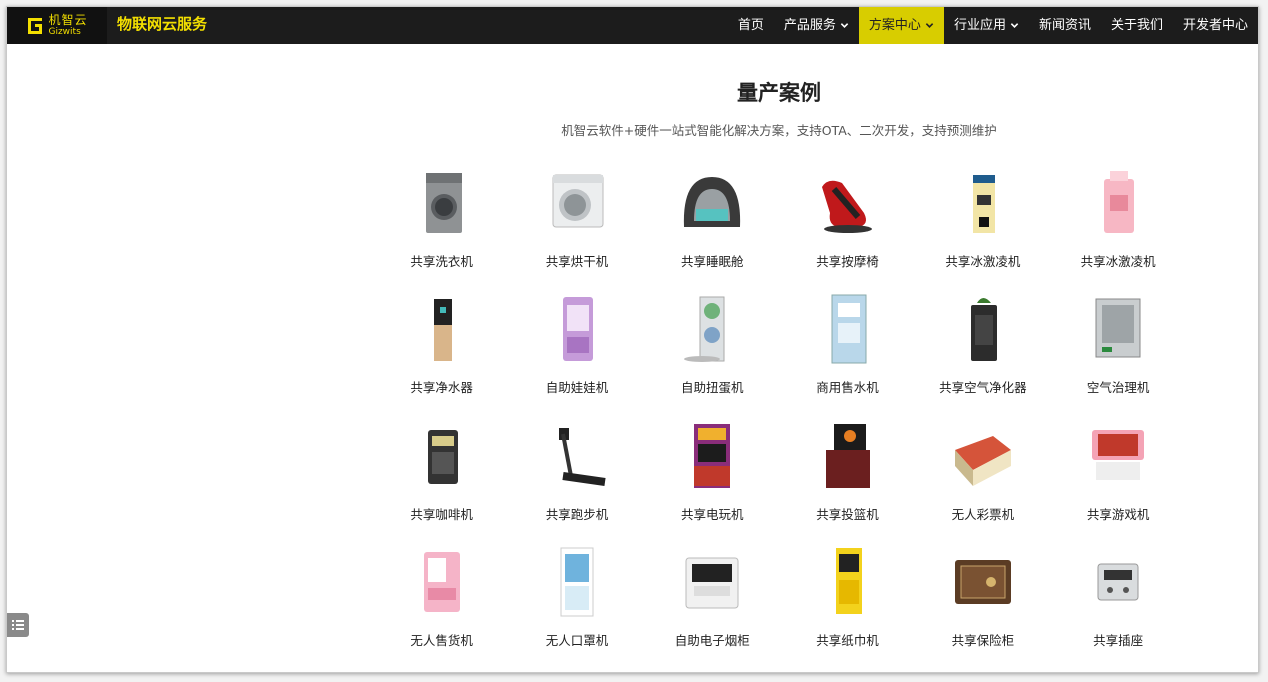 The image size is (1268, 682). I want to click on case-item: 共享洗衣机, so click(441, 230).